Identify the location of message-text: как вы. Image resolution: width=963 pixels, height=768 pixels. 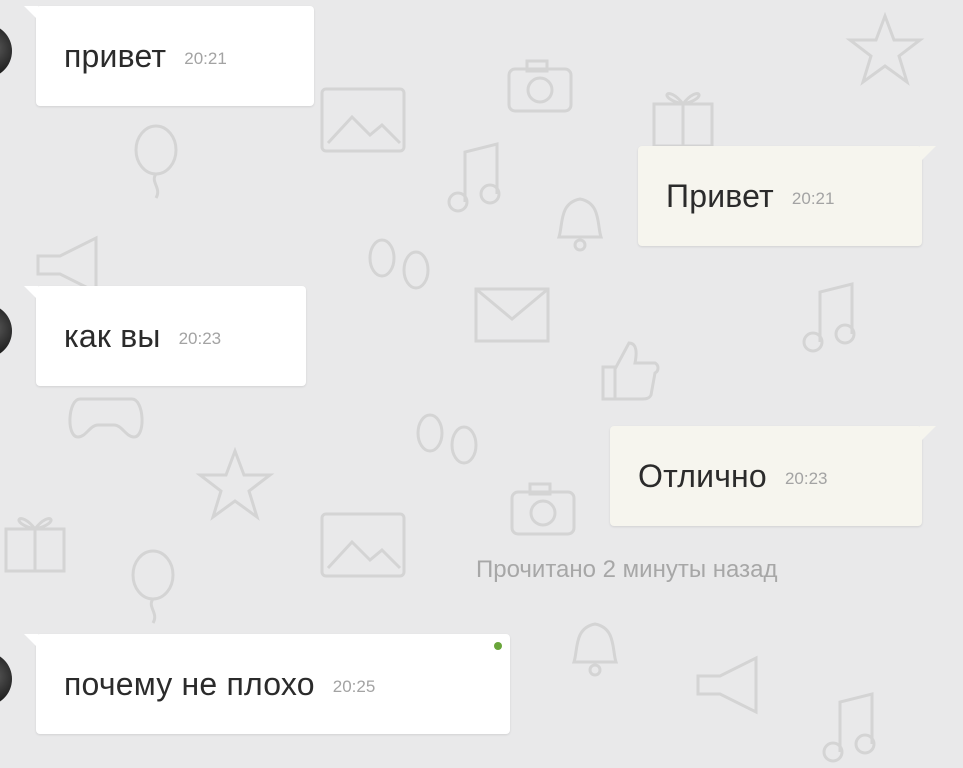
(112, 335).